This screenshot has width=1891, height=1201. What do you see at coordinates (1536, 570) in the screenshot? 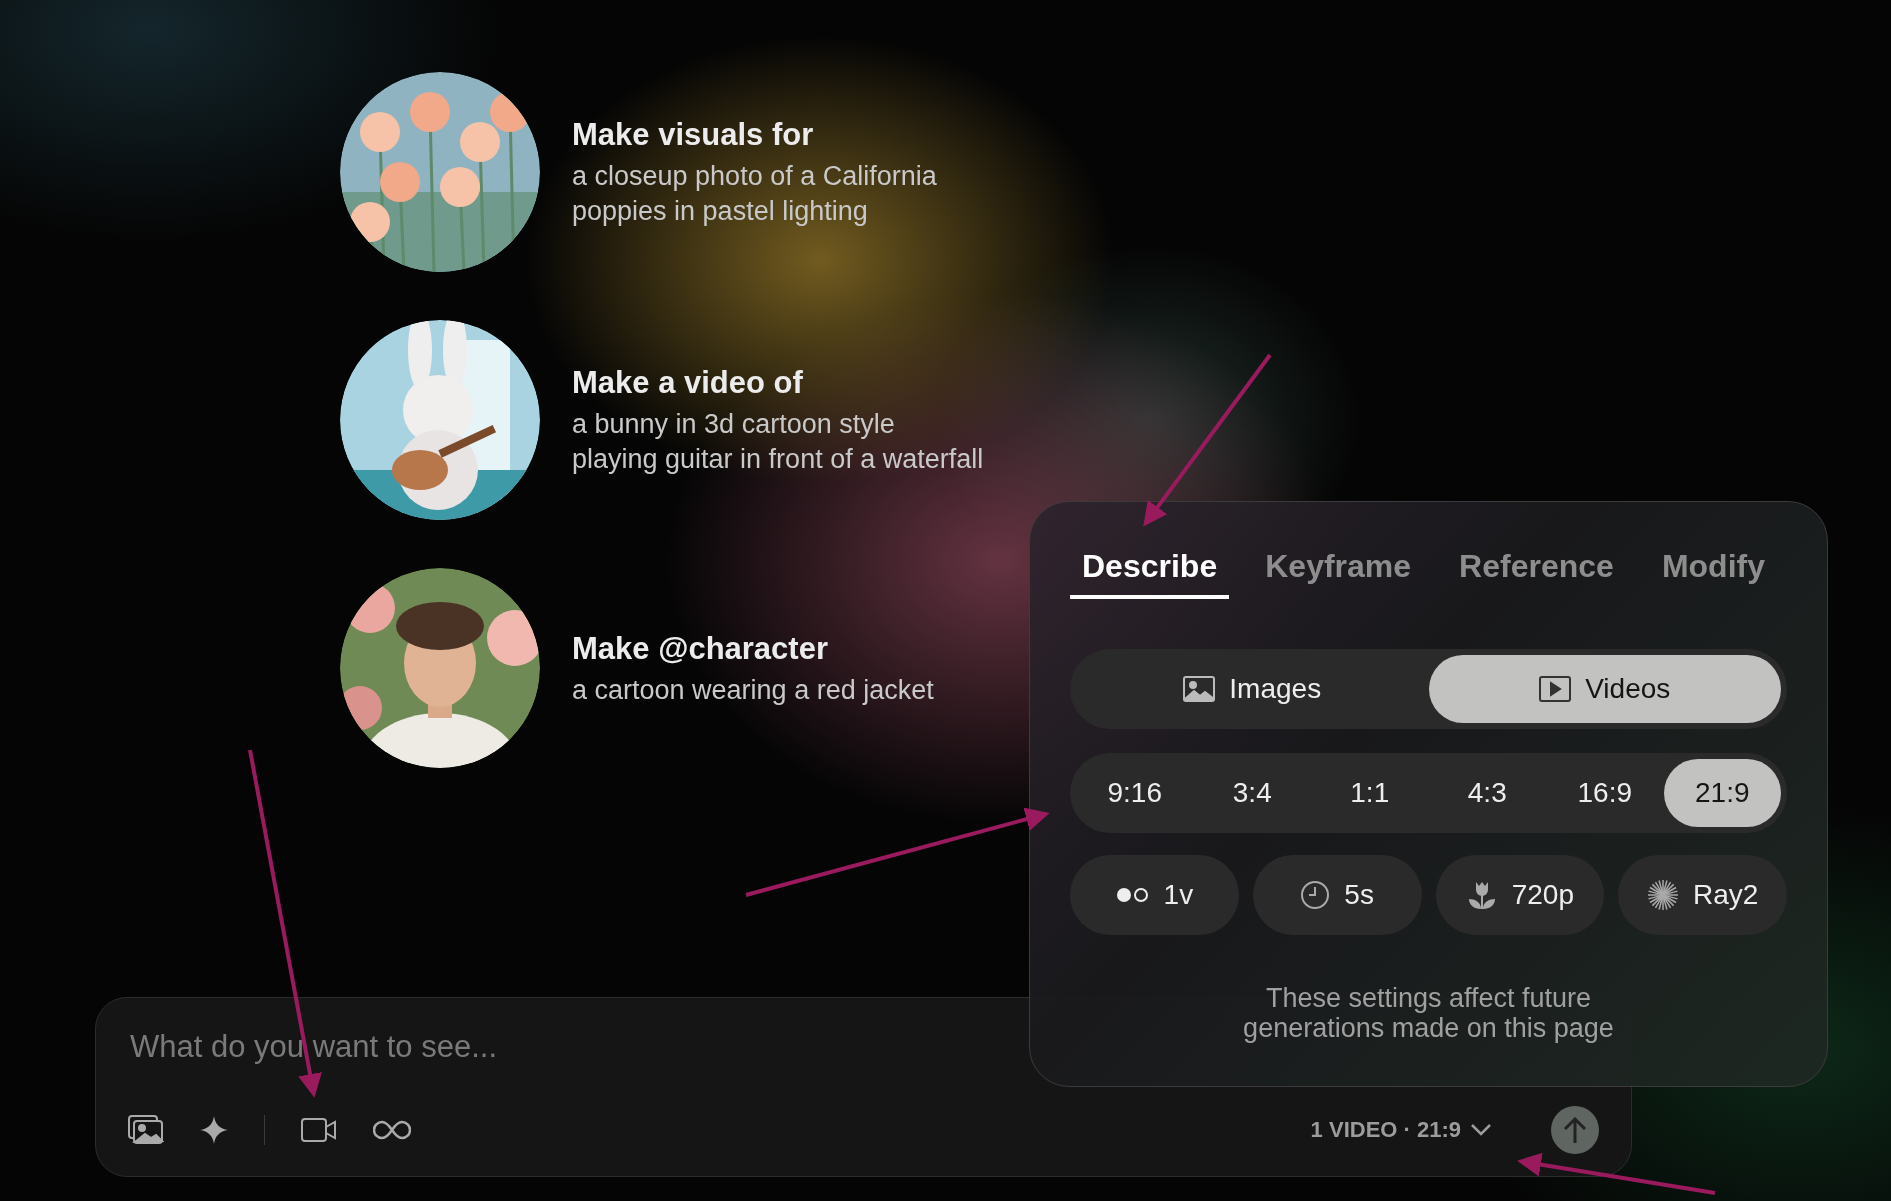
I see `tab: Reference` at bounding box center [1536, 570].